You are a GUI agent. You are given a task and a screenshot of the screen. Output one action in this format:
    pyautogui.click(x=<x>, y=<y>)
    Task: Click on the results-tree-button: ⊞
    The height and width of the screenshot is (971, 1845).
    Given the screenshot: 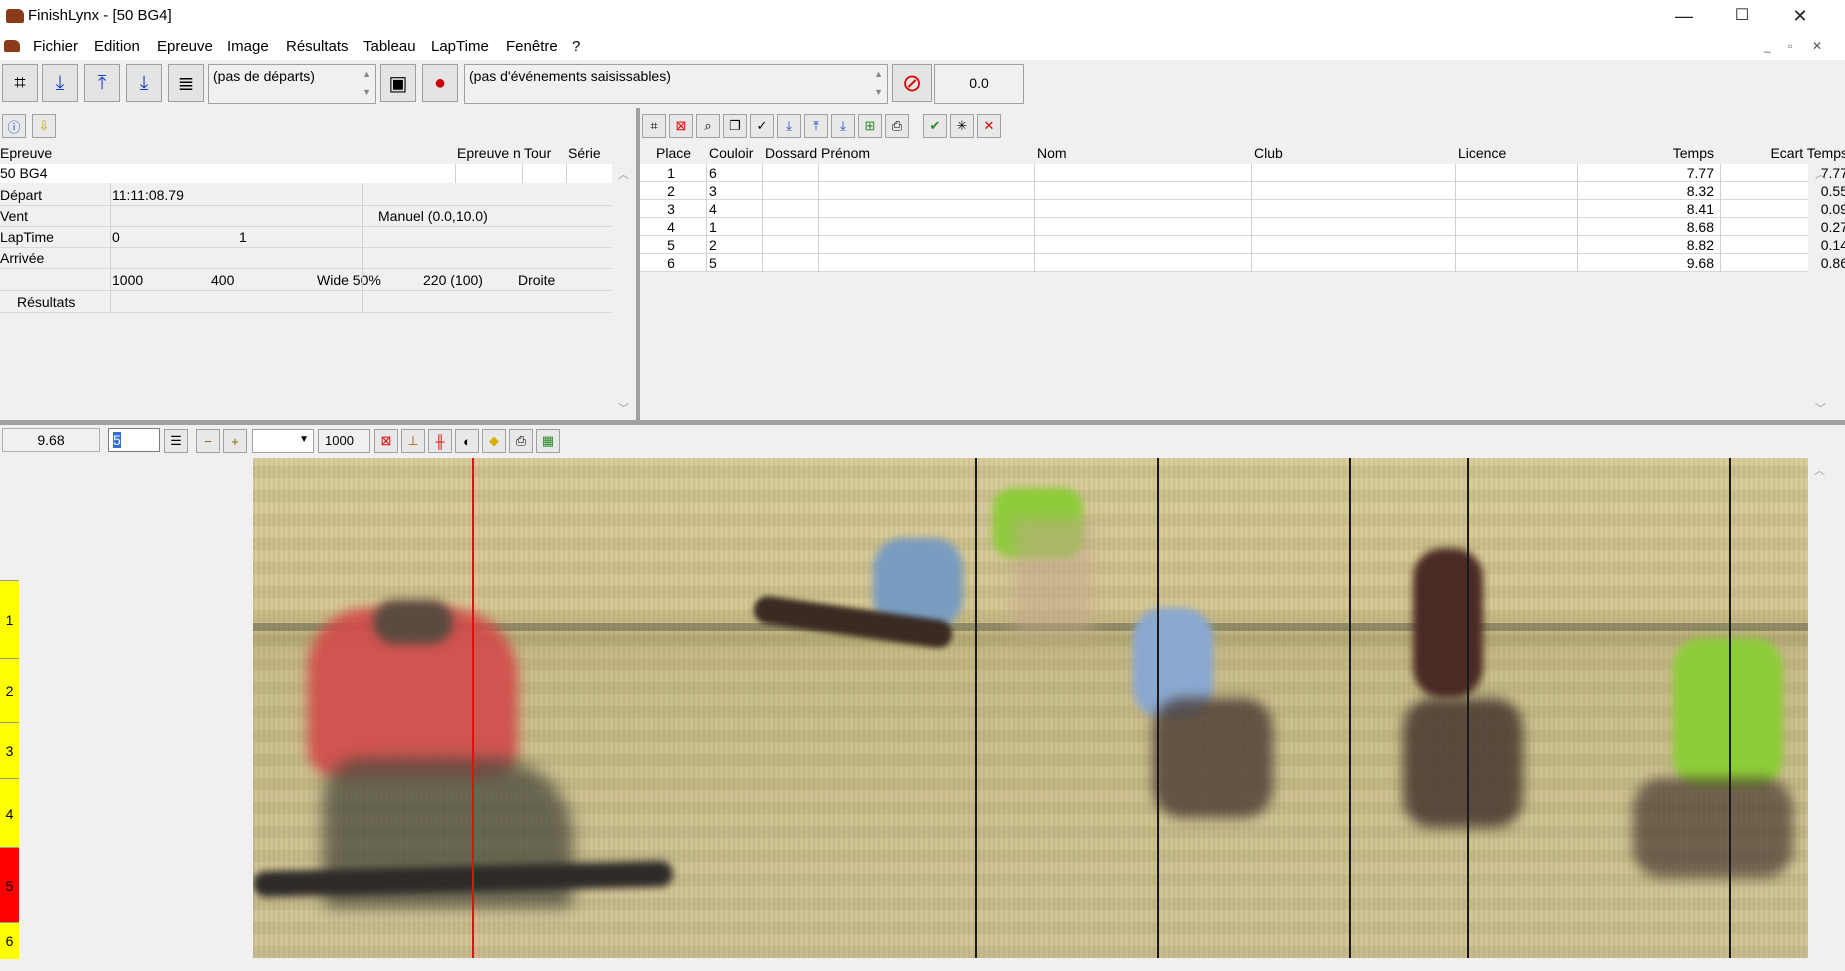 What is the action you would take?
    pyautogui.click(x=870, y=126)
    